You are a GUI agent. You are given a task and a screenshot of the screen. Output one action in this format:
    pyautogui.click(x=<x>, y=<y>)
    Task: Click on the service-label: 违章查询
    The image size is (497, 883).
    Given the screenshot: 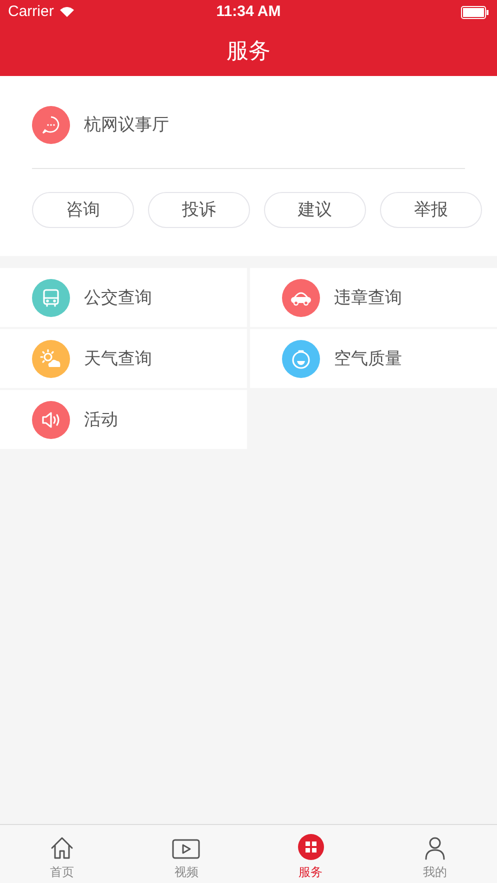 What is the action you would take?
    pyautogui.click(x=368, y=297)
    